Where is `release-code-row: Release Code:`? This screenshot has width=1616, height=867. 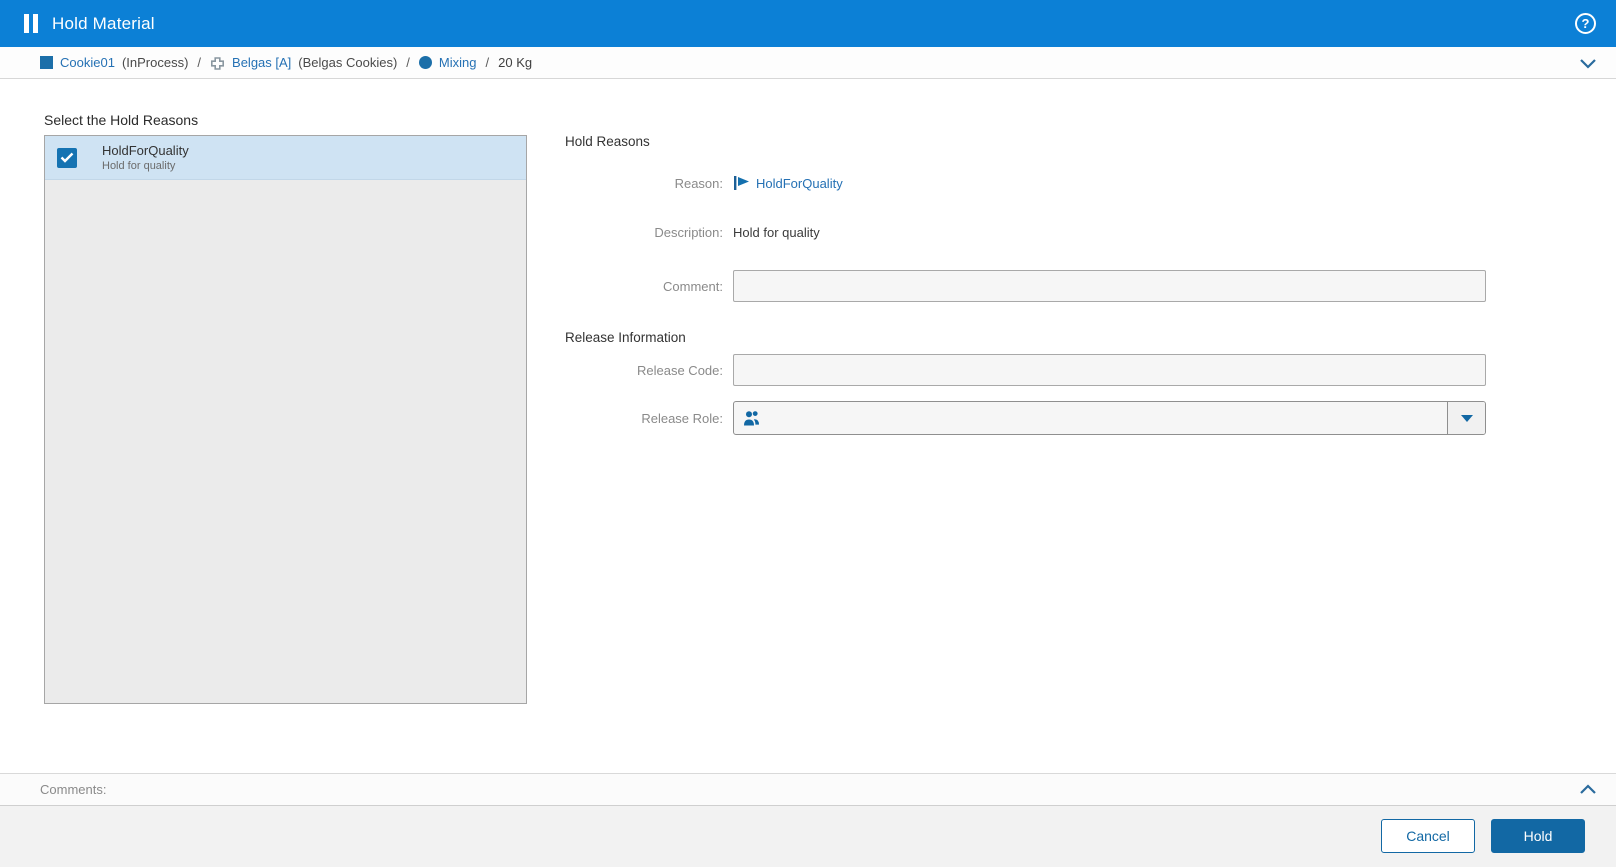 release-code-row: Release Code: is located at coordinates (1090, 370).